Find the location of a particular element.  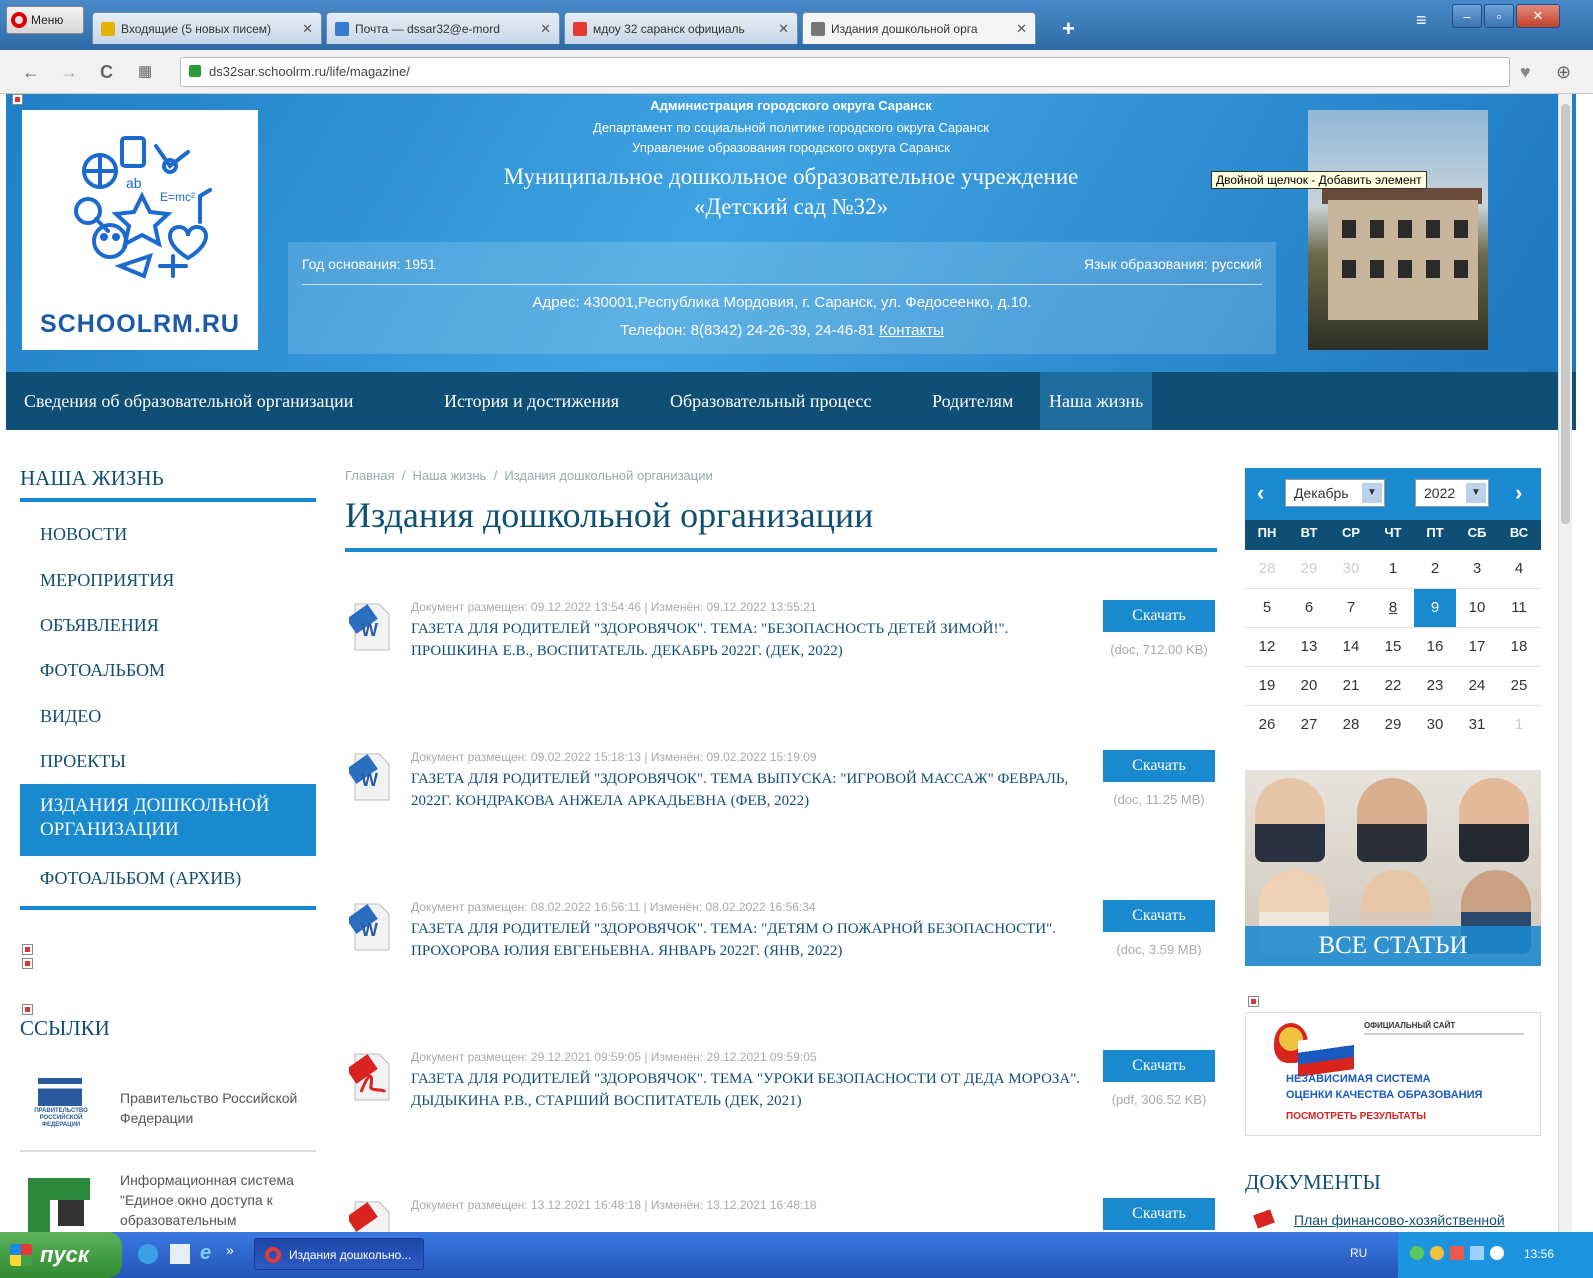

page-scrollbar is located at coordinates (1565, 663).